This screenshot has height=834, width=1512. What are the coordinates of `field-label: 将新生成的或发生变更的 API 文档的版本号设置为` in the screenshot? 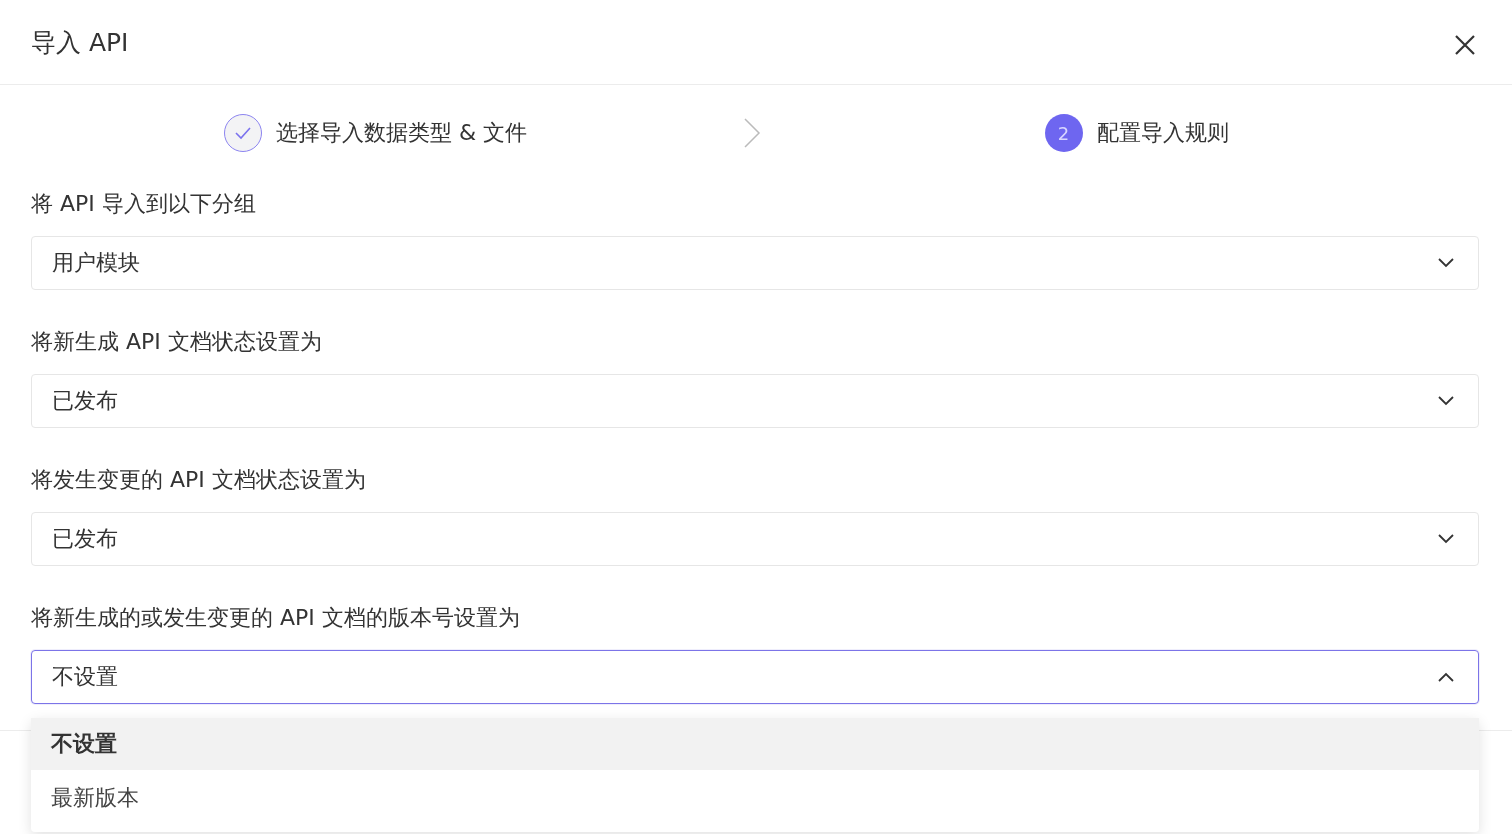 It's located at (276, 618).